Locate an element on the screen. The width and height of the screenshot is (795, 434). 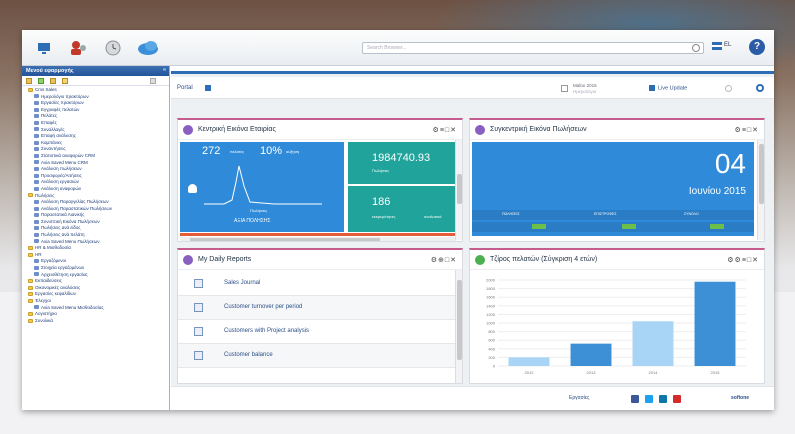
tree-item: Ανάλυση Παραγγελίας Πωλήσεων is located at coordinates (96, 202).